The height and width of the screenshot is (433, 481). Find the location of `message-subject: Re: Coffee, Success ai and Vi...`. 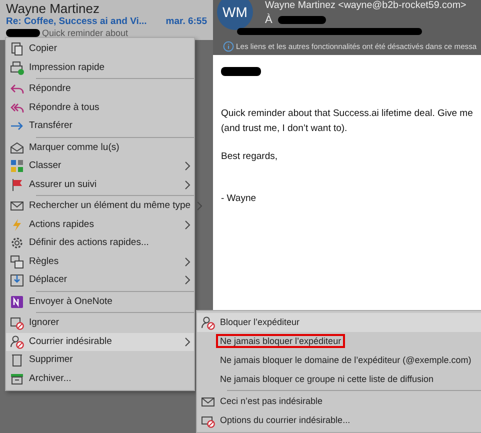

message-subject: Re: Coffee, Success ai and Vi... is located at coordinates (76, 22).